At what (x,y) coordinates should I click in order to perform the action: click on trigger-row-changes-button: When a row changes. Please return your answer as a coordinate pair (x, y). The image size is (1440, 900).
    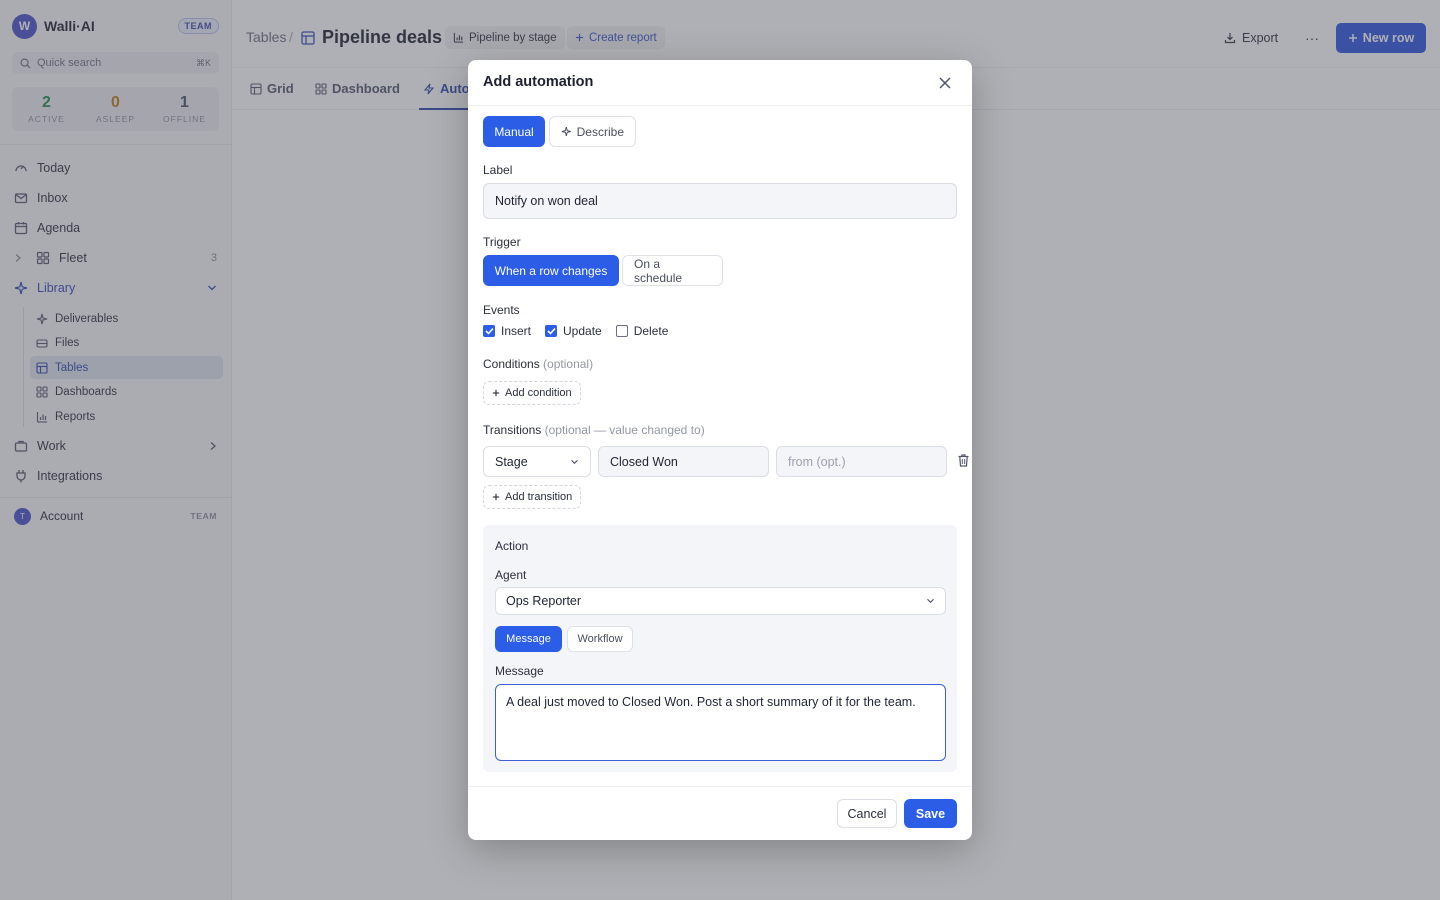
    Looking at the image, I should click on (551, 270).